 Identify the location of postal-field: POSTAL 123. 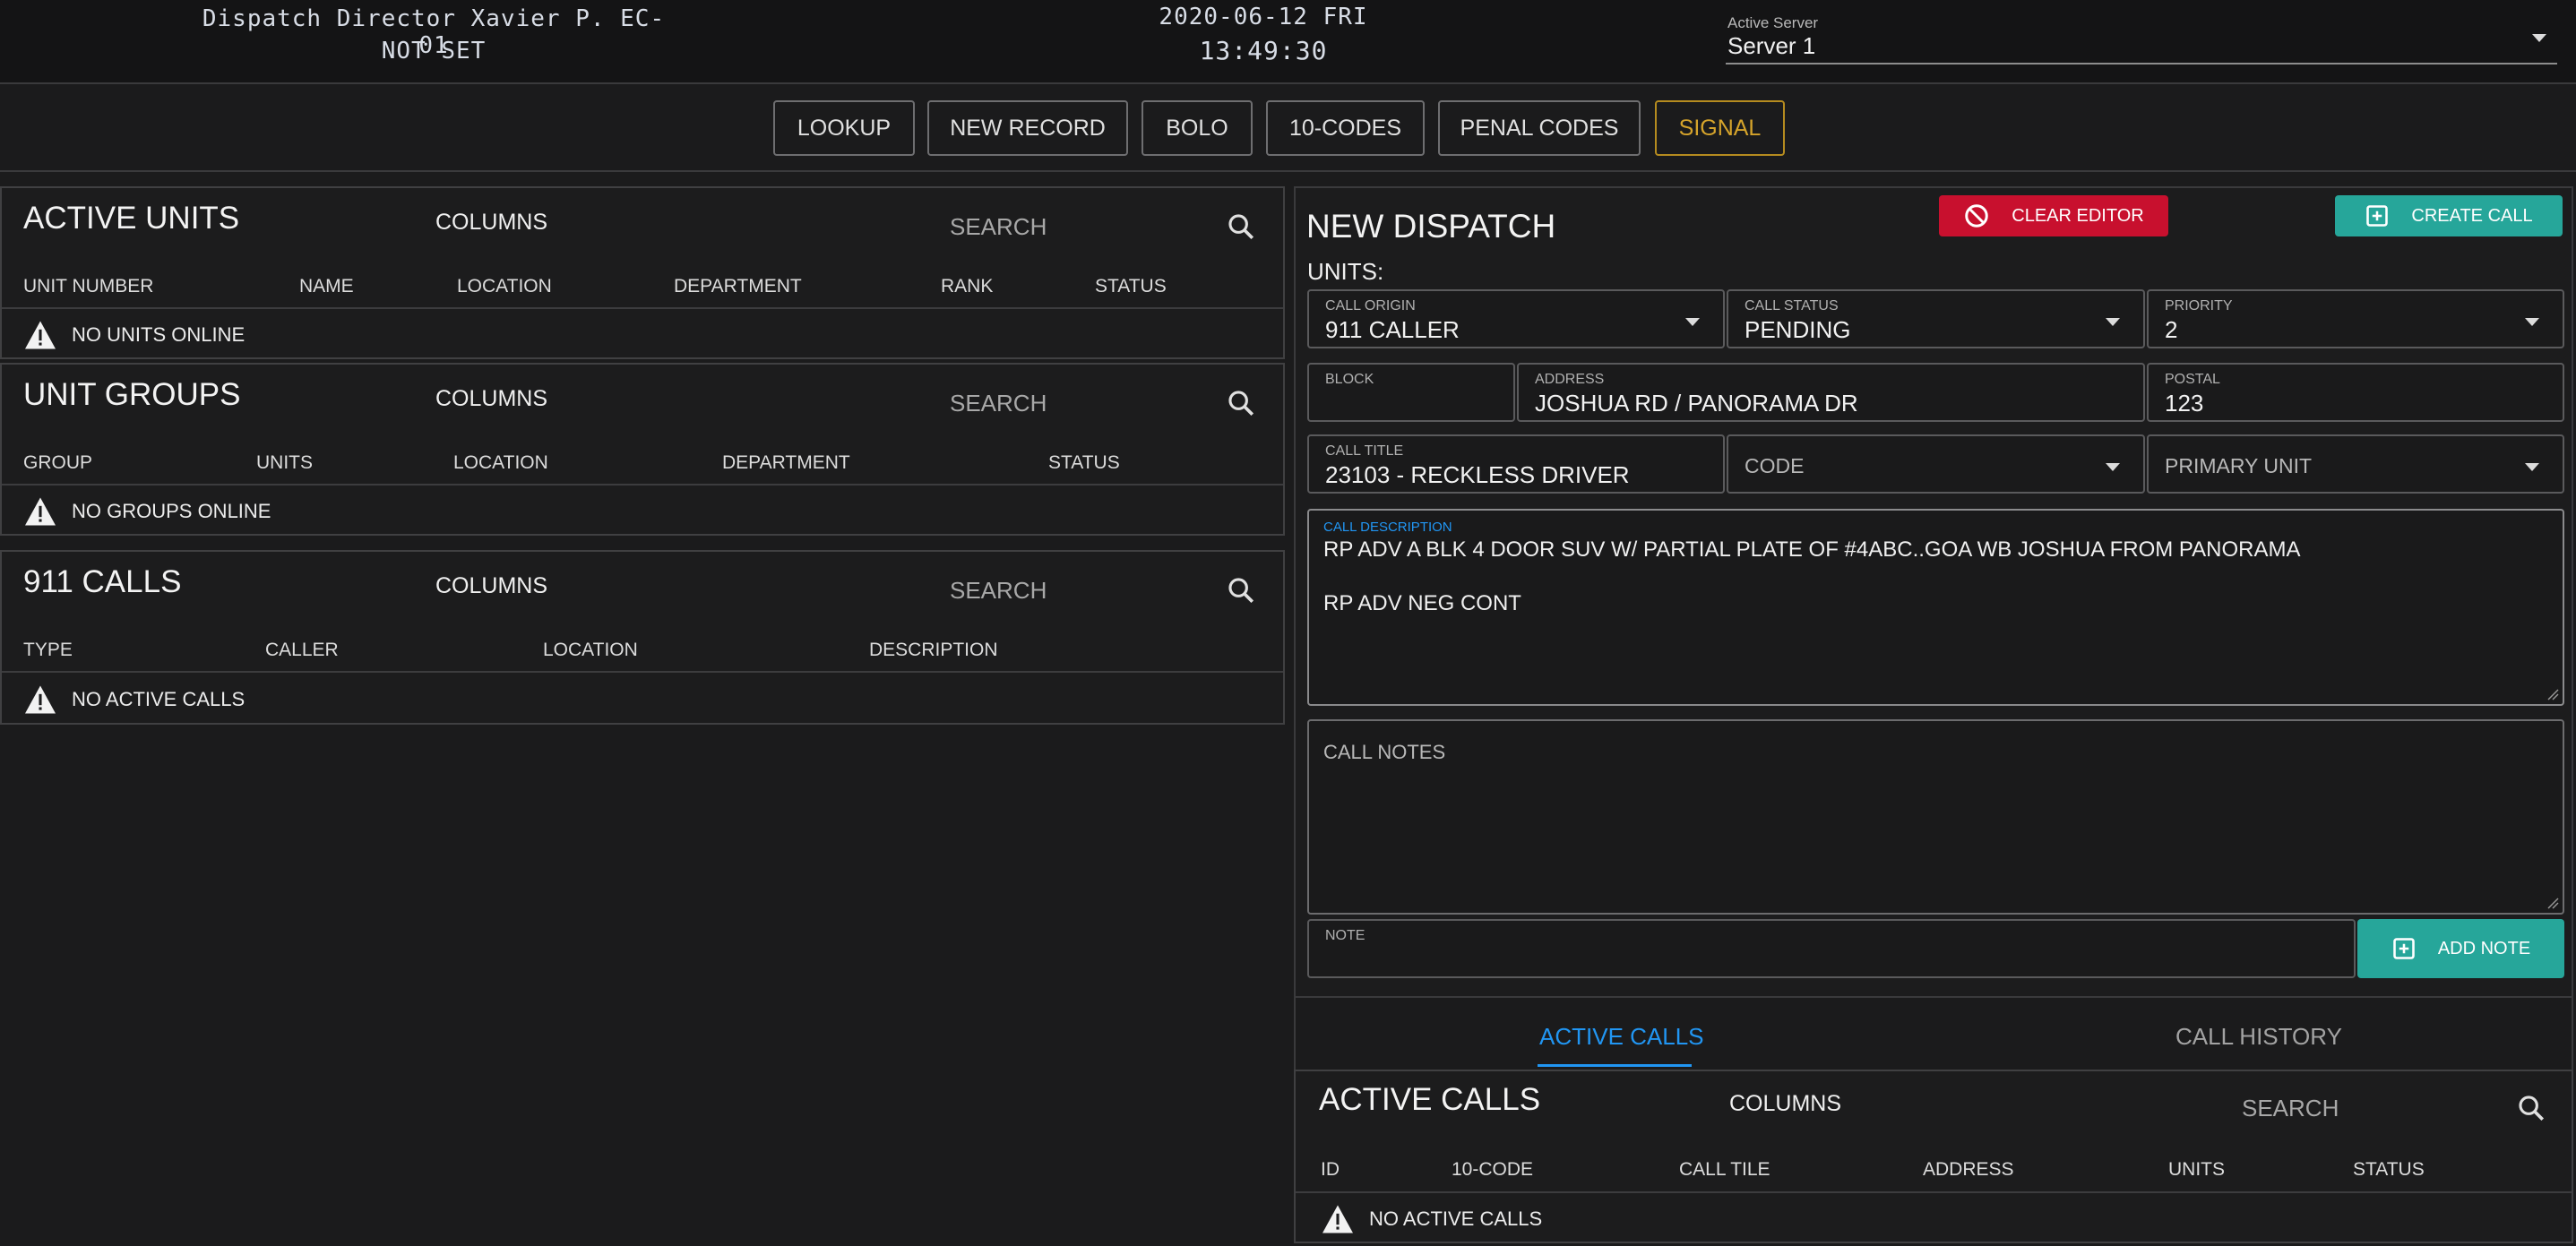
(2355, 392).